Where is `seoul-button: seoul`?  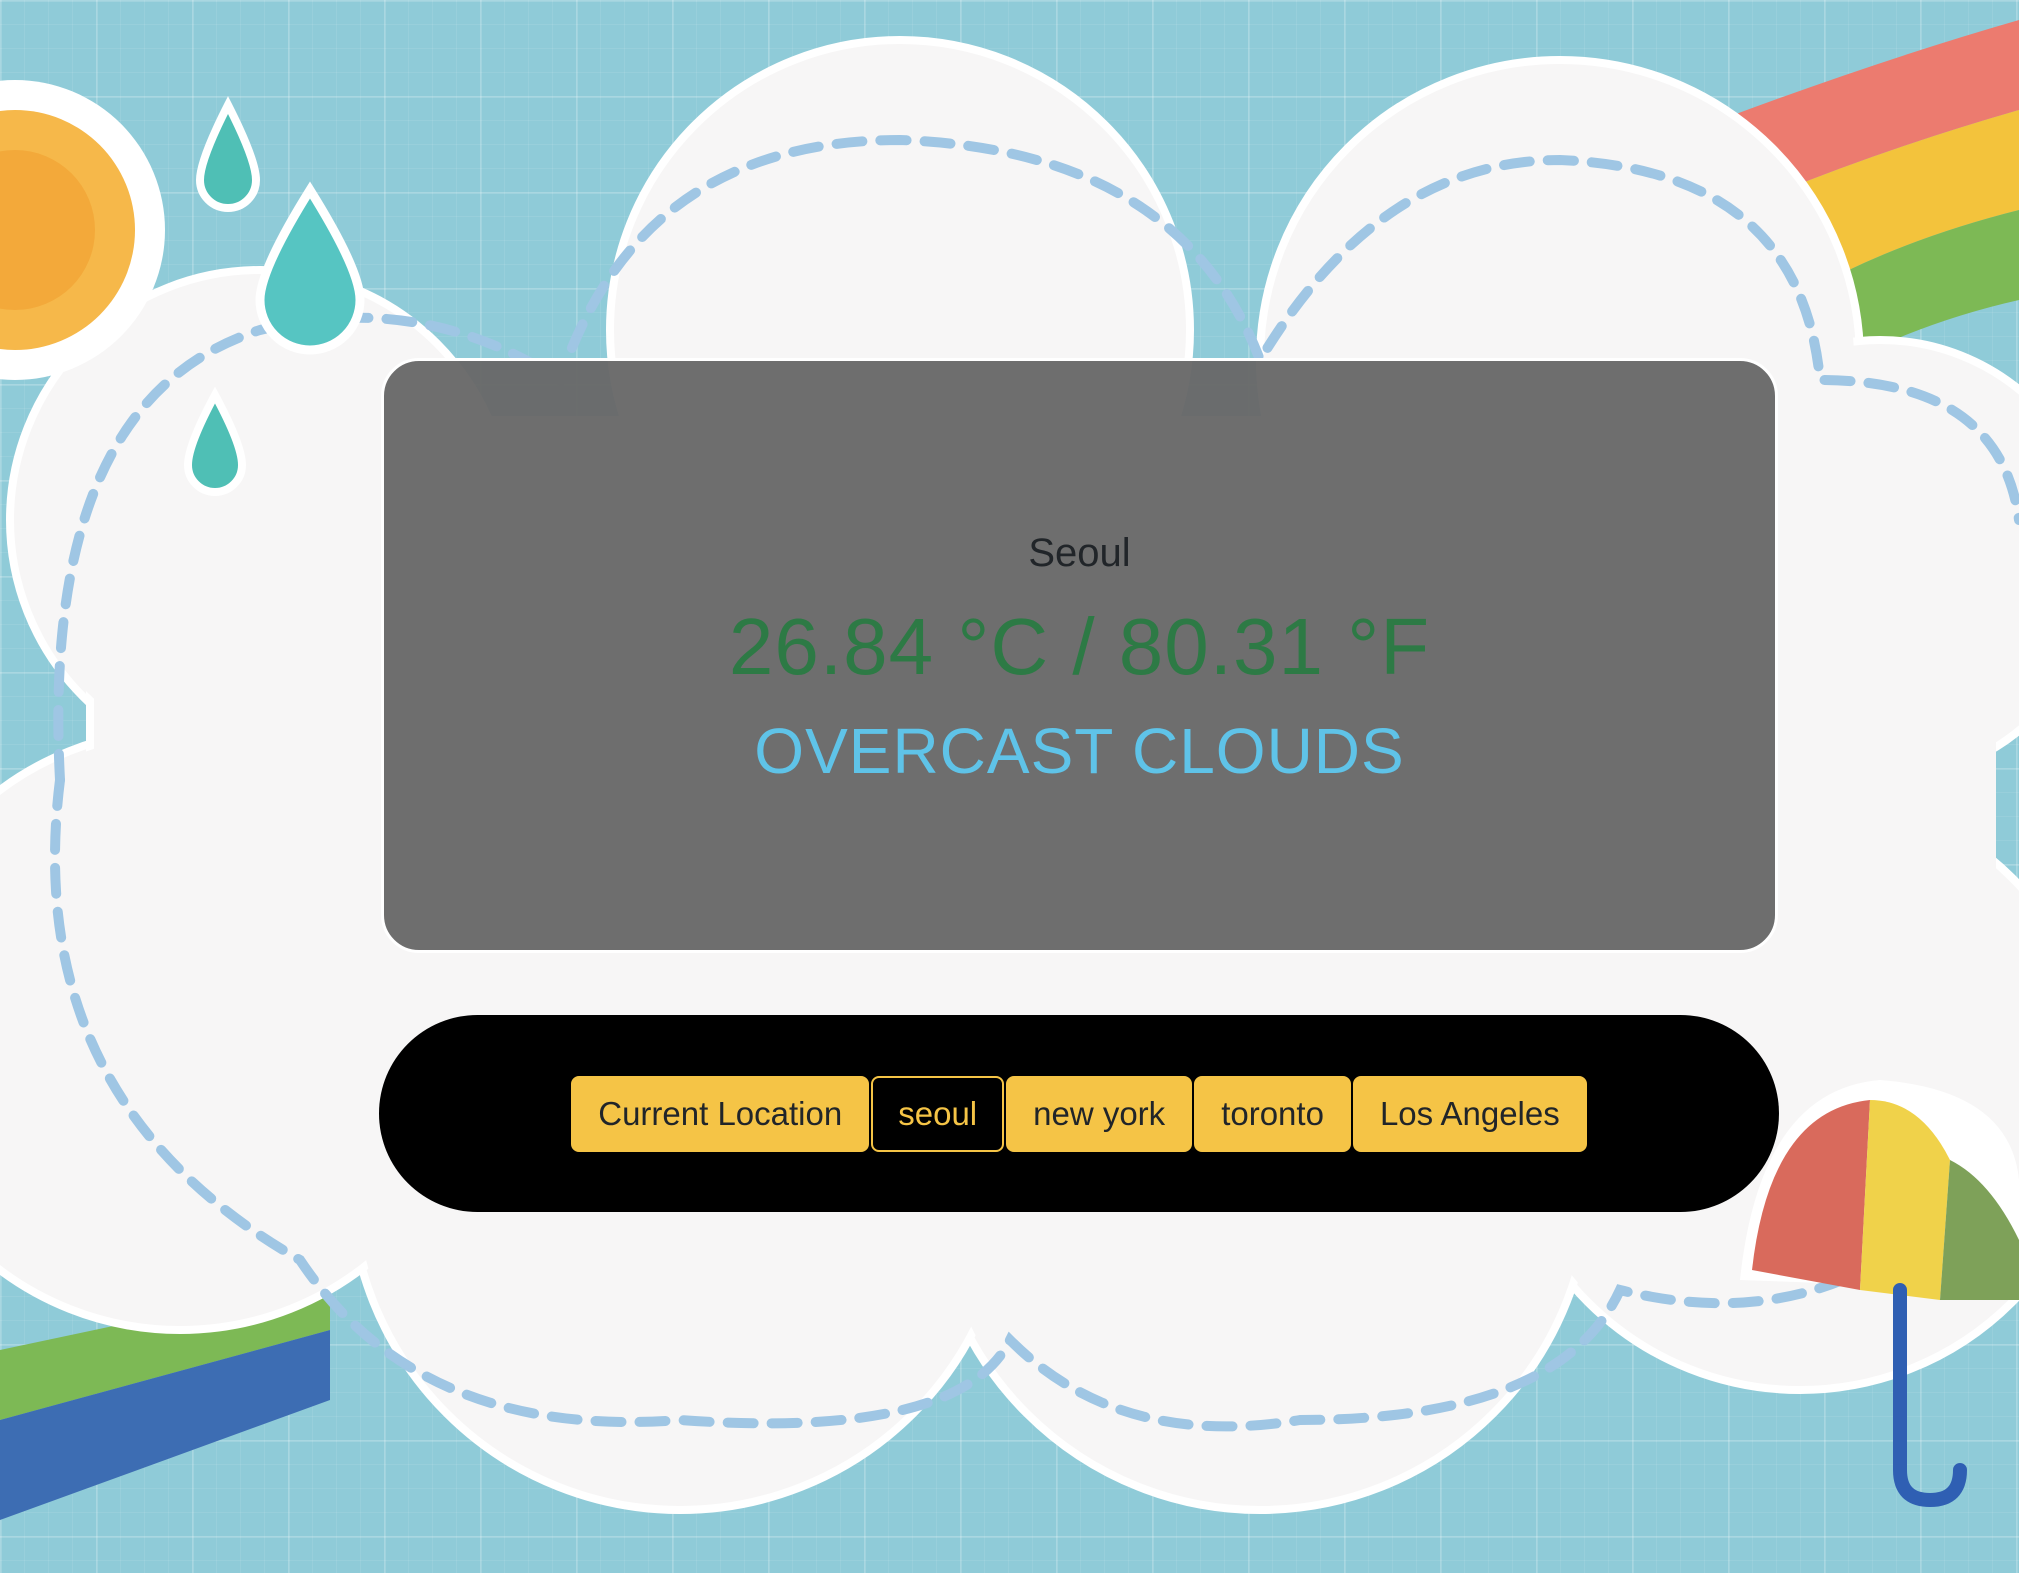 seoul-button: seoul is located at coordinates (938, 1113).